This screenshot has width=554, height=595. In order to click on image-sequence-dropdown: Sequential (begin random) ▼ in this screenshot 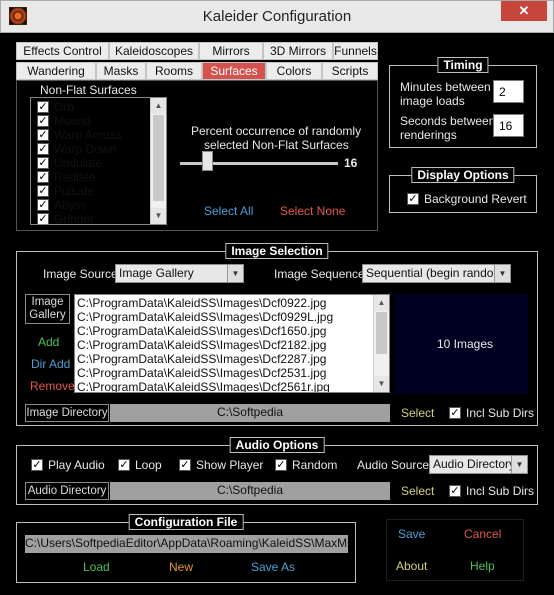, I will do `click(436, 273)`.